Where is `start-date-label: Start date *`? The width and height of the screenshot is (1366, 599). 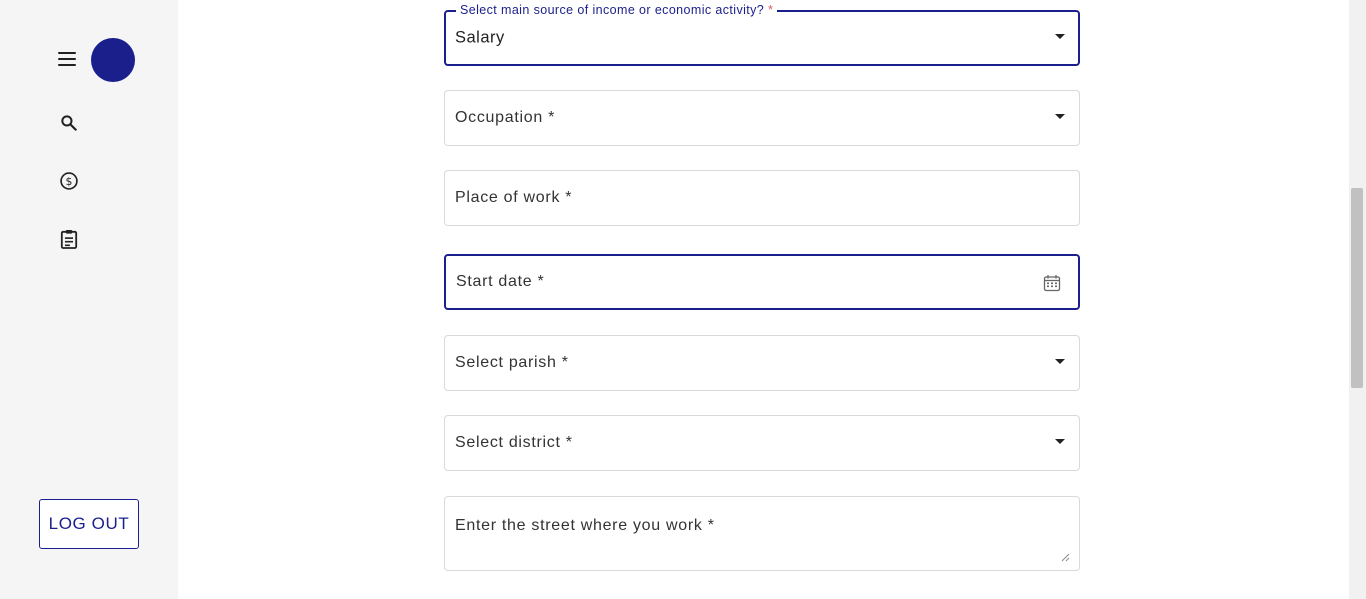 start-date-label: Start date * is located at coordinates (500, 281).